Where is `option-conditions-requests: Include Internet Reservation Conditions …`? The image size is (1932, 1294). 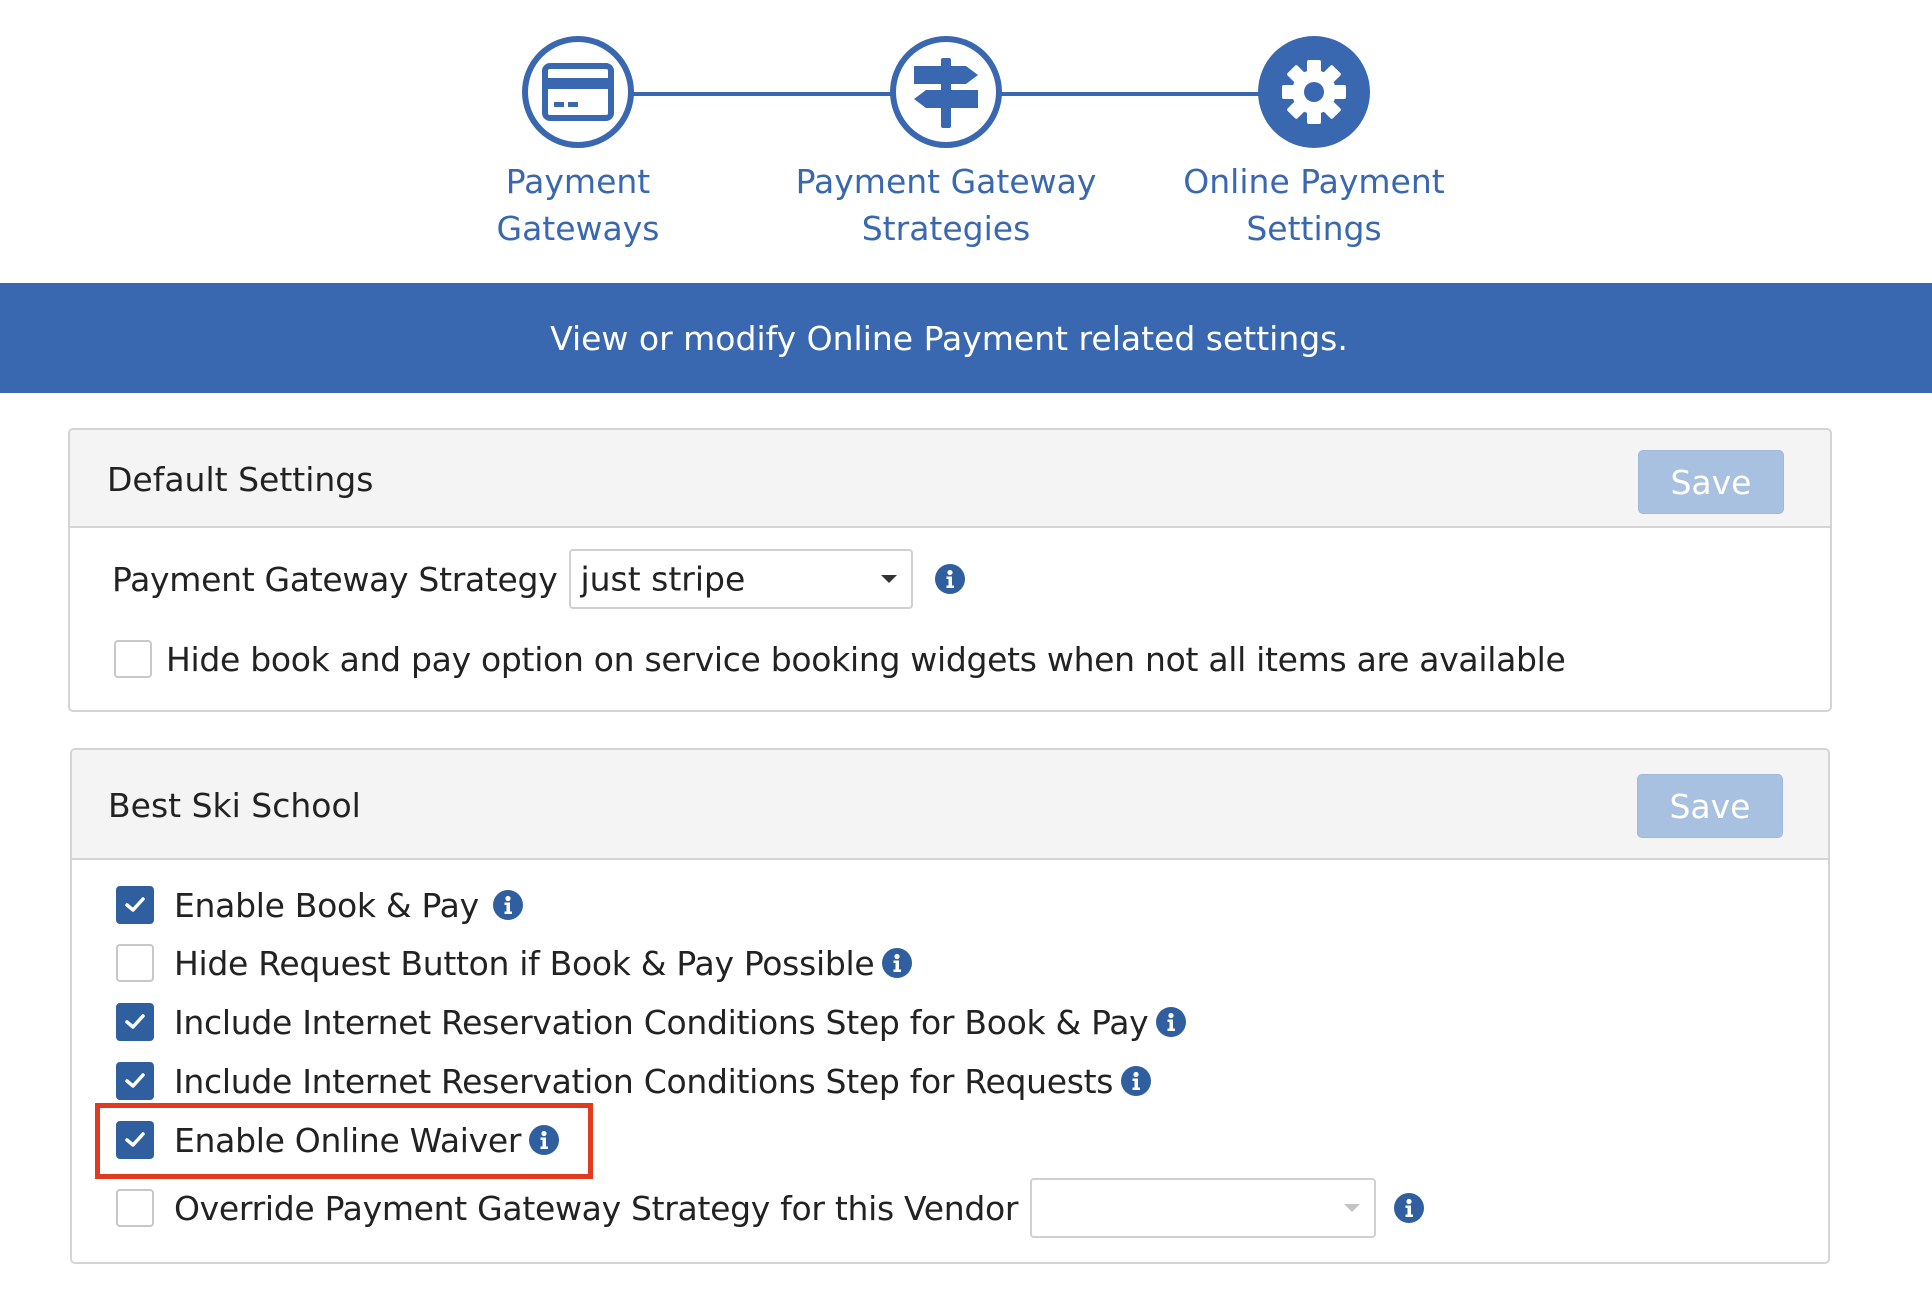 option-conditions-requests: Include Internet Reservation Conditions … is located at coordinates (634, 1081).